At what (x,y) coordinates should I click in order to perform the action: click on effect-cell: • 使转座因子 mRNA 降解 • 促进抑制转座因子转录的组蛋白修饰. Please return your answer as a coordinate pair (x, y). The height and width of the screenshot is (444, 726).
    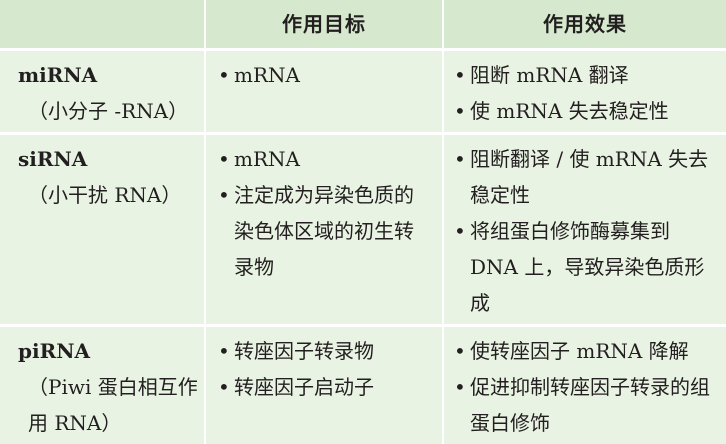
    Looking at the image, I should click on (587, 387).